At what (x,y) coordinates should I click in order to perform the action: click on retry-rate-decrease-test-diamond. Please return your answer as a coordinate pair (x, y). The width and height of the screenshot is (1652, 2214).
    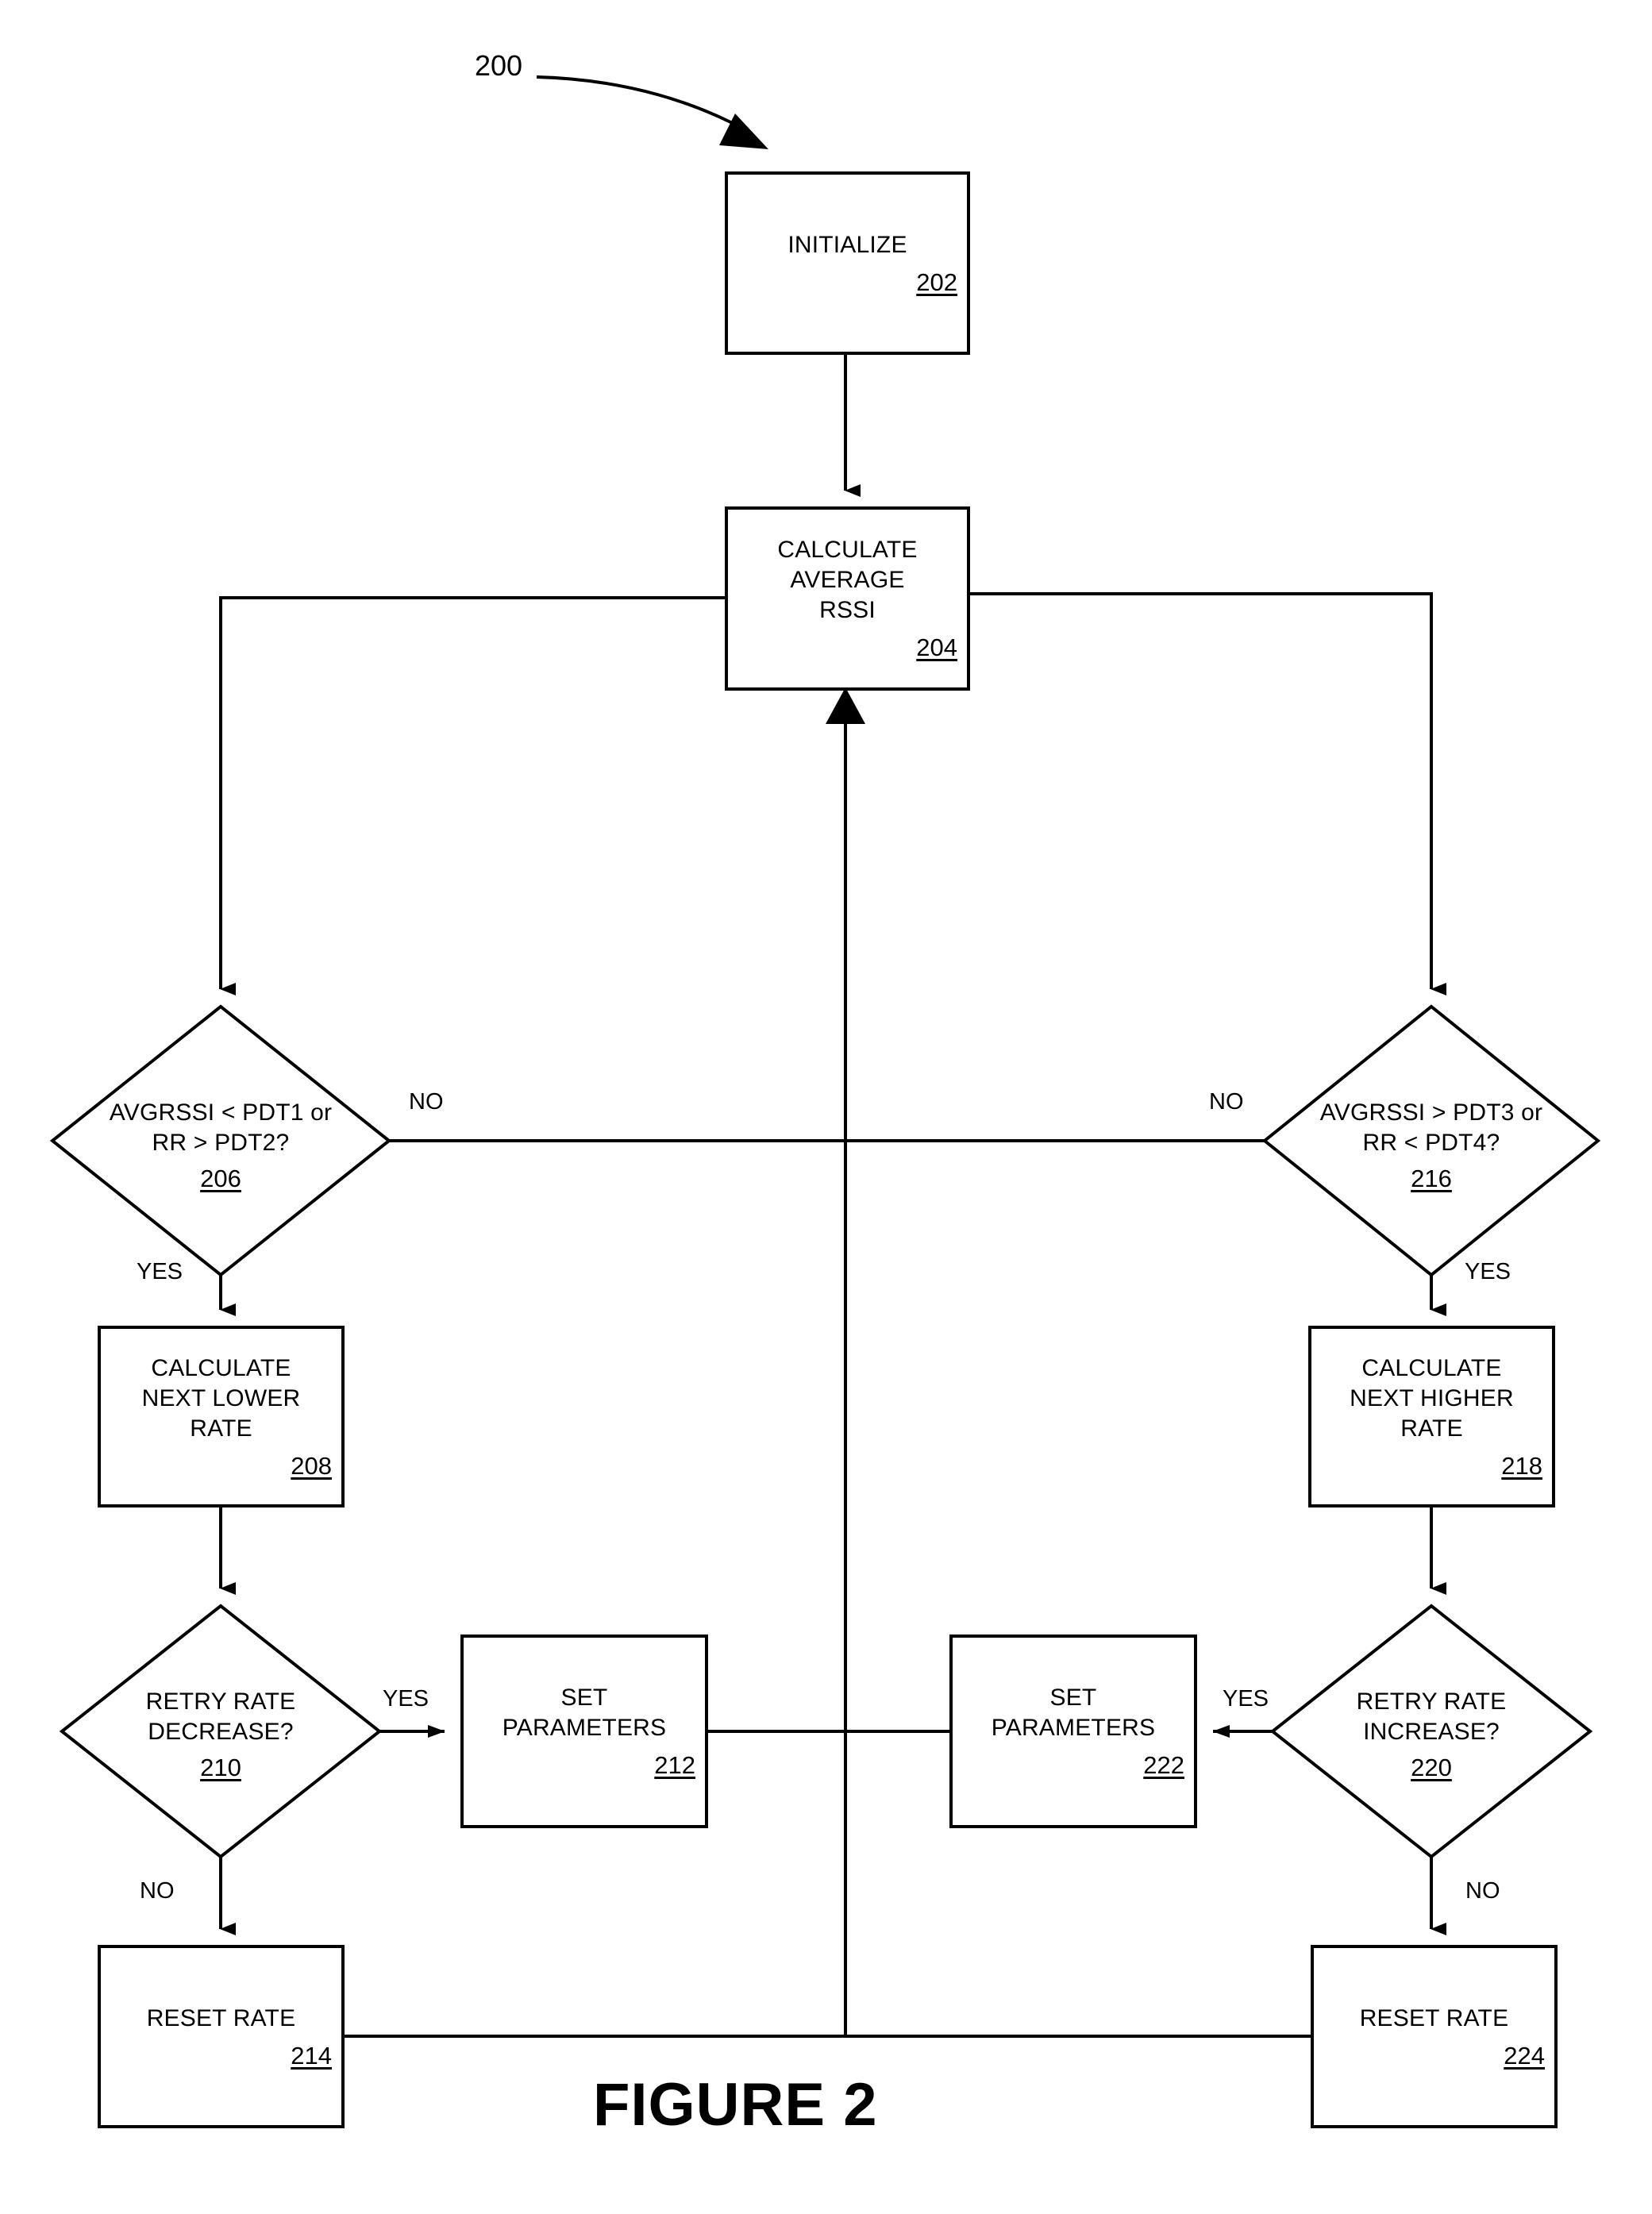
    Looking at the image, I should click on (221, 1731).